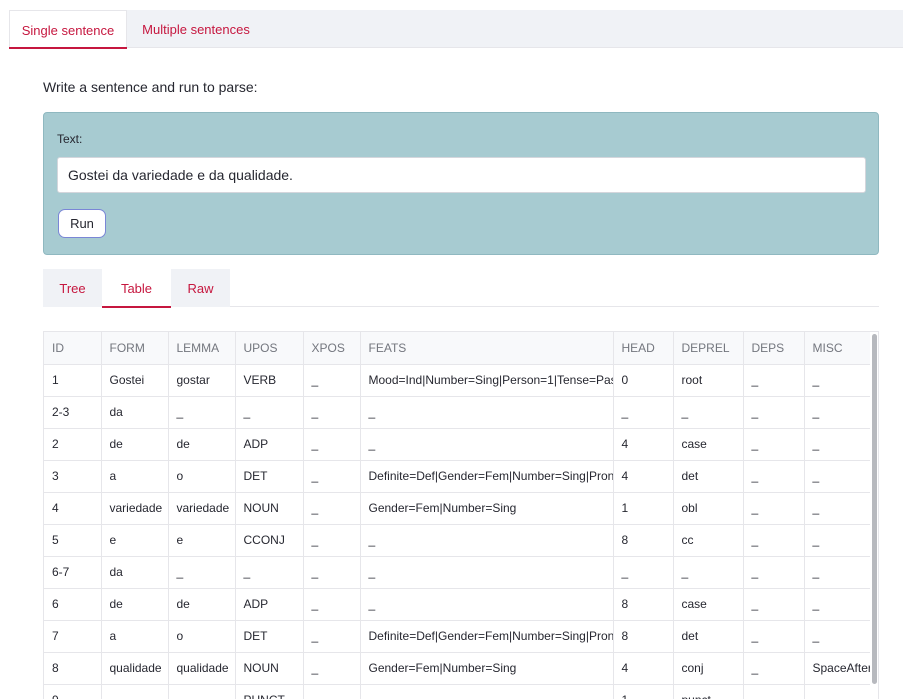 The image size is (903, 699). Describe the element at coordinates (269, 476) in the screenshot. I see `cell-upos: DET` at that location.